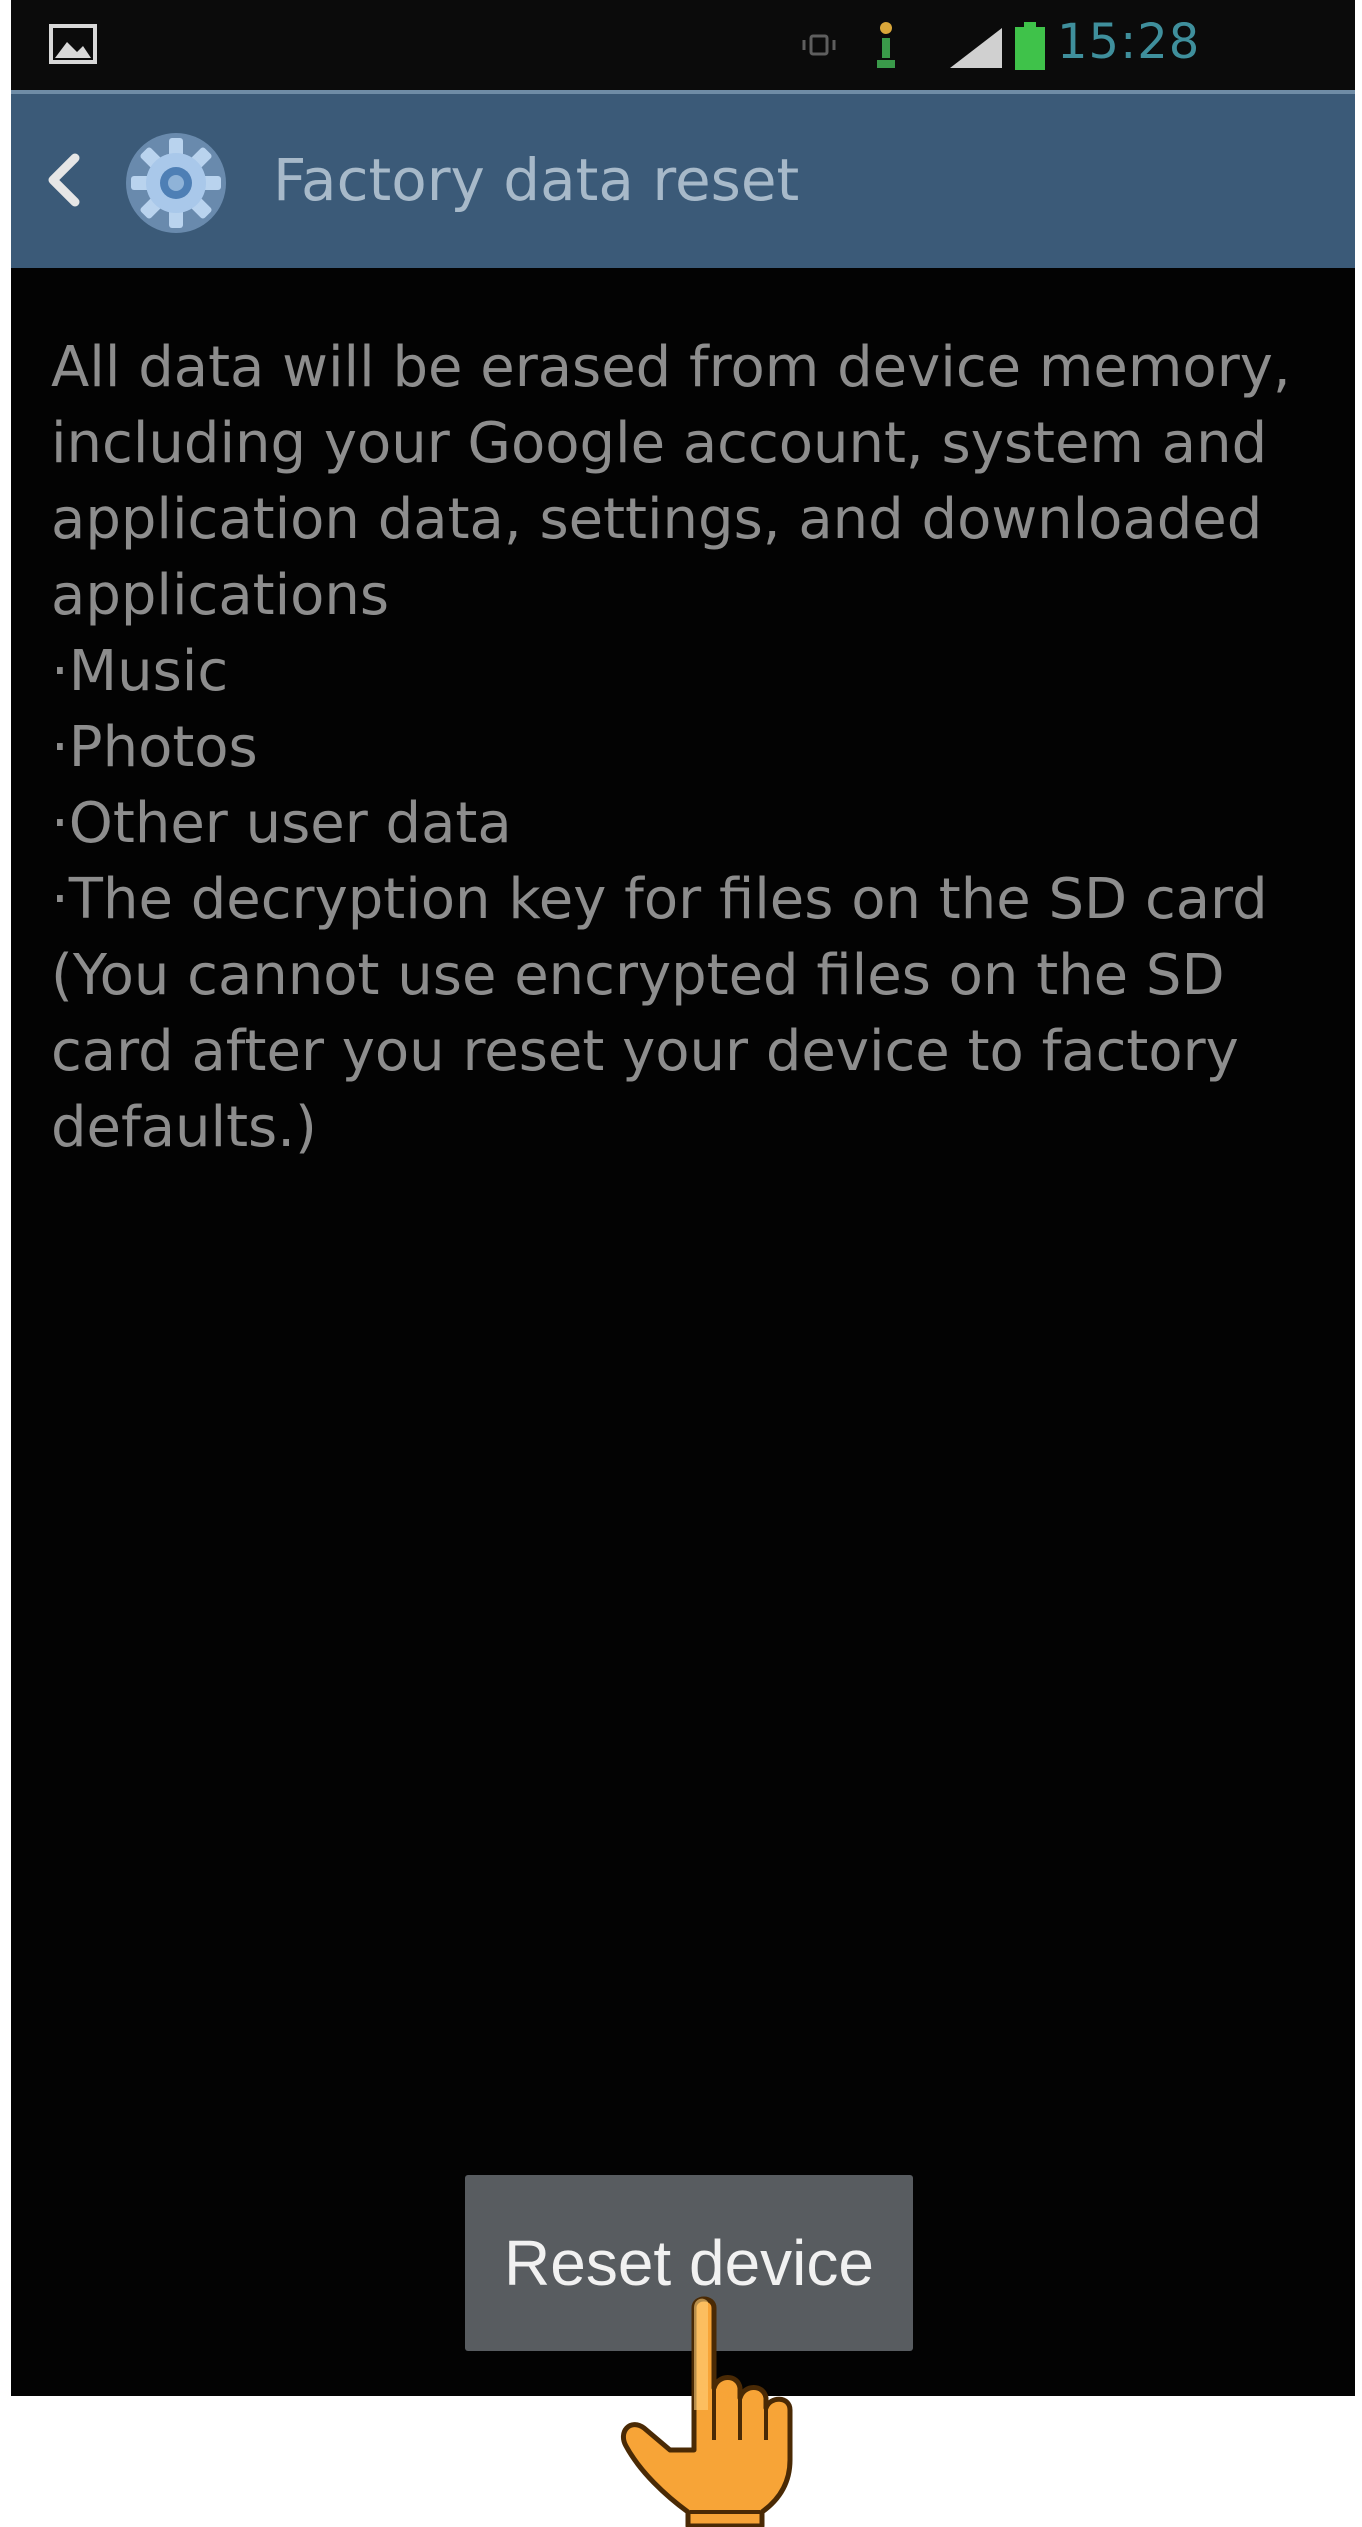 The width and height of the screenshot is (1362, 2527). I want to click on list-item: ·Photos, so click(154, 747).